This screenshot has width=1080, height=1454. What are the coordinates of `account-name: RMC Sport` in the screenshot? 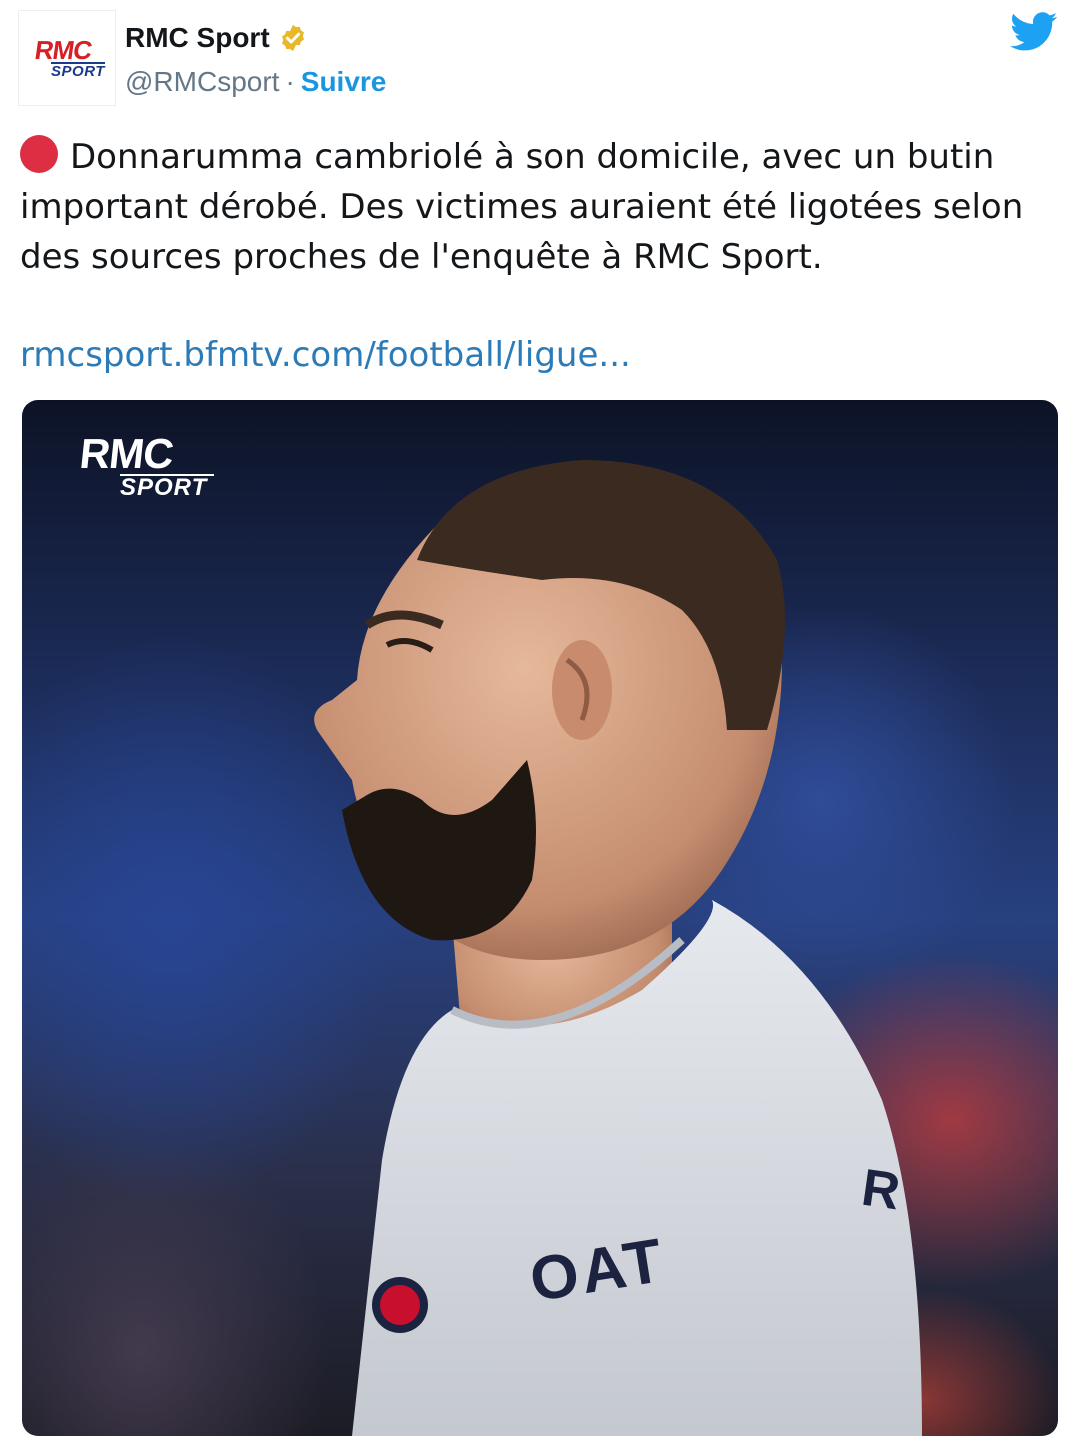 It's located at (197, 38).